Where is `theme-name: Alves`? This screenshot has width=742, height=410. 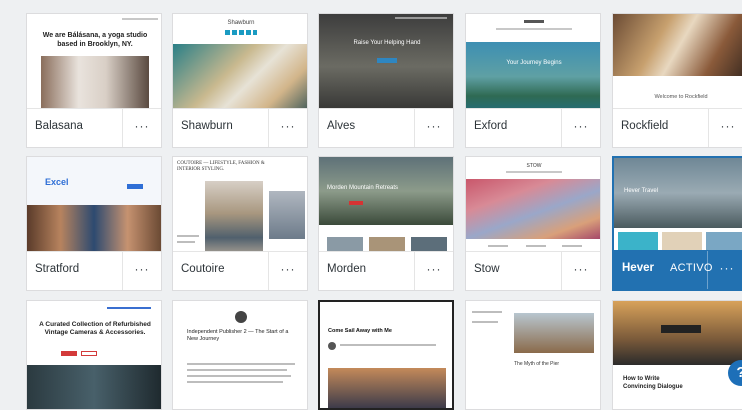 theme-name: Alves is located at coordinates (341, 126).